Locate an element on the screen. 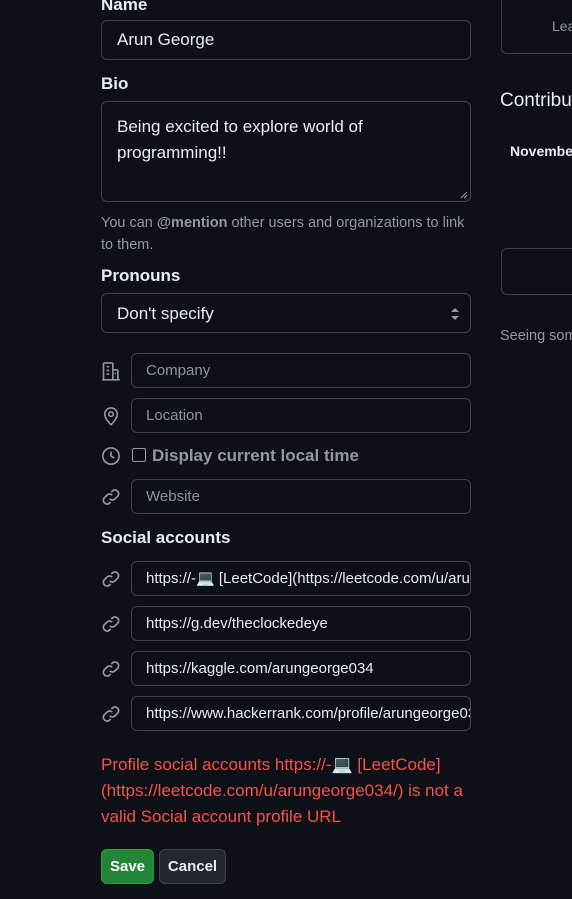 The image size is (572, 899). month-label: Novembe is located at coordinates (541, 151).